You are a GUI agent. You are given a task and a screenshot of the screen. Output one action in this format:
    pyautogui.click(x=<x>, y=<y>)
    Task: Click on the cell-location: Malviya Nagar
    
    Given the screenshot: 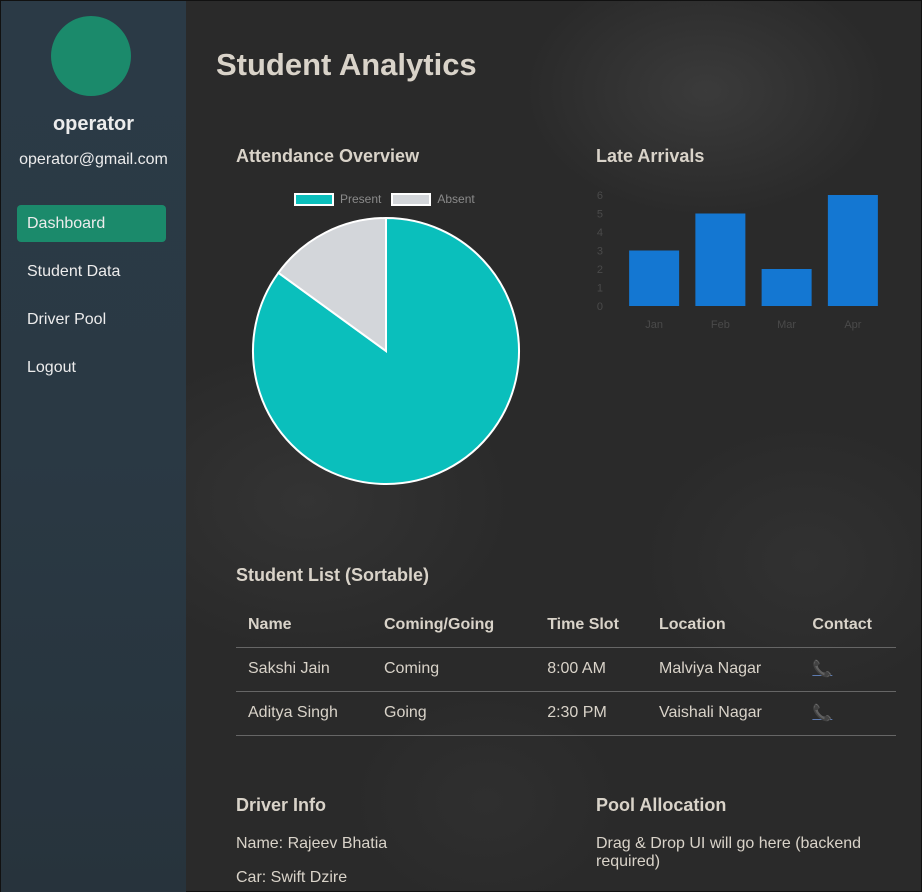 What is the action you would take?
    pyautogui.click(x=723, y=669)
    